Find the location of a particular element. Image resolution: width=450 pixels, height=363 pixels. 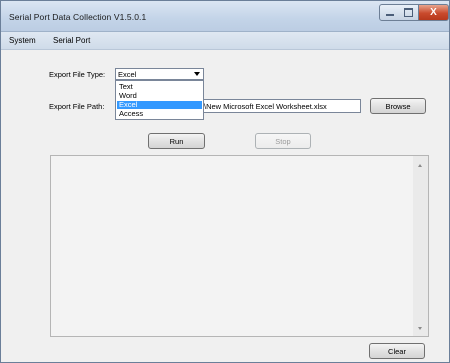

dropdown-option-text: Text is located at coordinates (159, 87).